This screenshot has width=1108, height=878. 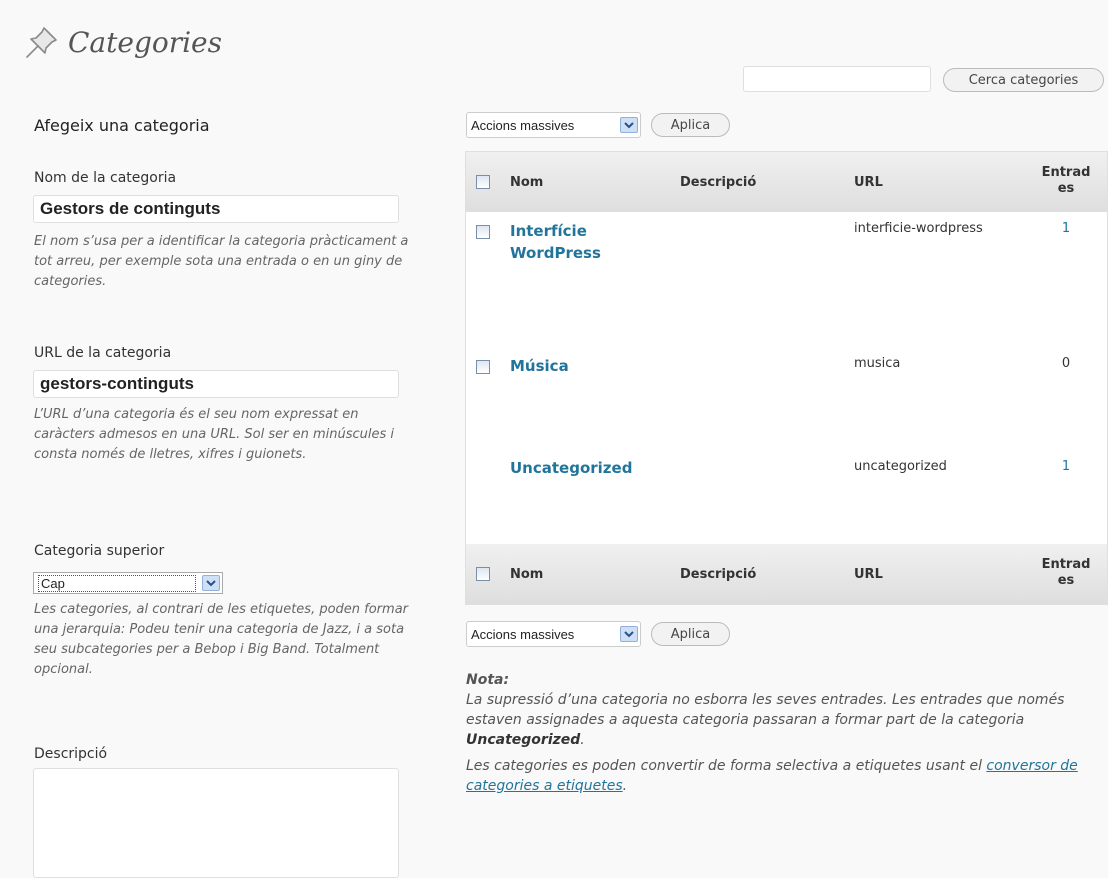 I want to click on page-header: Categories, so click(x=122, y=42).